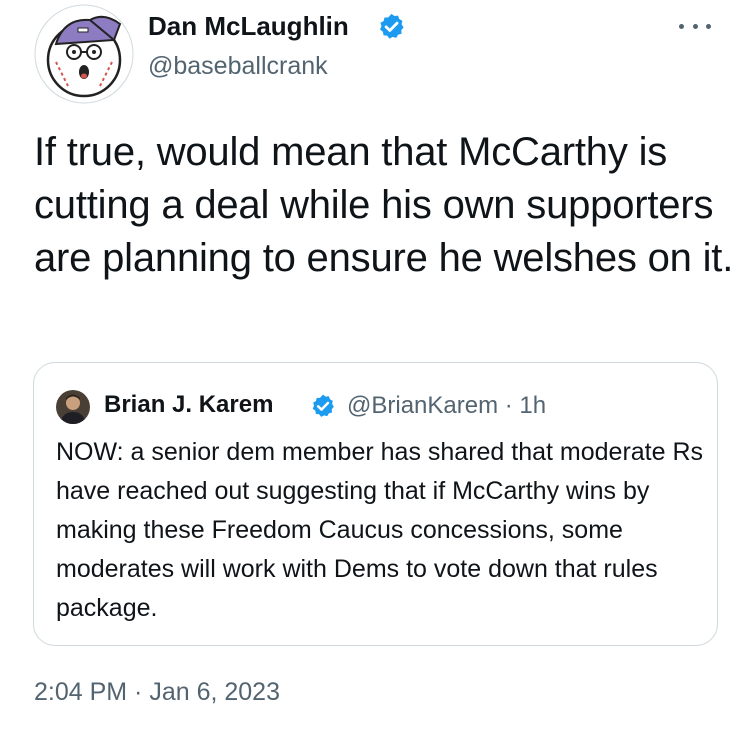 The width and height of the screenshot is (750, 732). What do you see at coordinates (189, 404) in the screenshot?
I see `quoted-author-name: Brian J. Karem` at bounding box center [189, 404].